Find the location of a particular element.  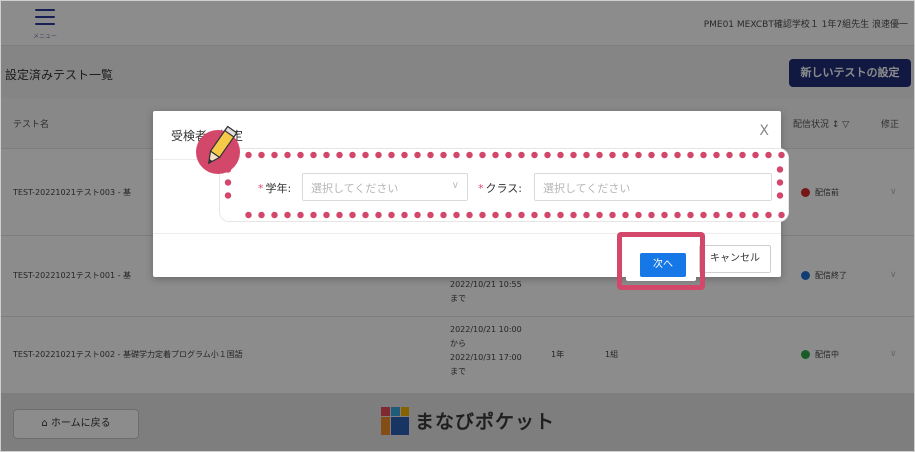

next-button-highlight: 次へ is located at coordinates (661, 261).